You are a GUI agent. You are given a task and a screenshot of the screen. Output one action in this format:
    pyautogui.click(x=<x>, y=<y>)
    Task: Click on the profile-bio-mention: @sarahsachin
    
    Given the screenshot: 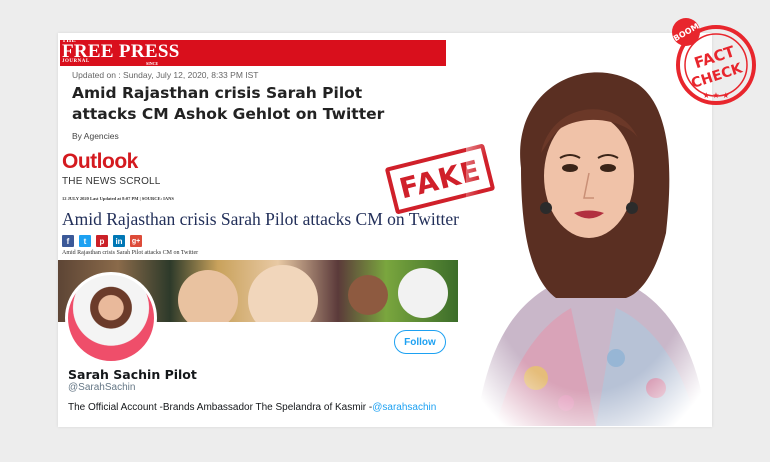 What is the action you would take?
    pyautogui.click(x=404, y=407)
    